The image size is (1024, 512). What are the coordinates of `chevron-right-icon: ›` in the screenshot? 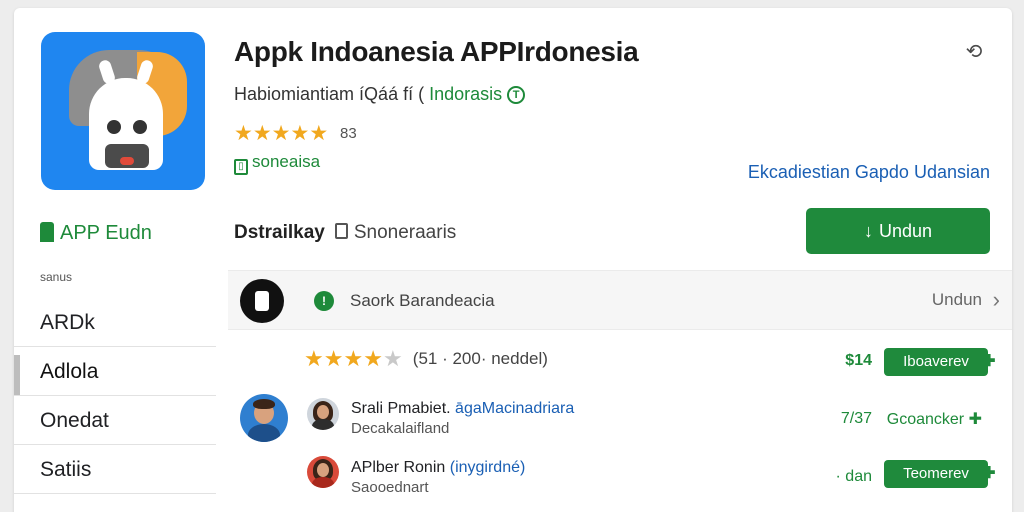 It's located at (996, 299).